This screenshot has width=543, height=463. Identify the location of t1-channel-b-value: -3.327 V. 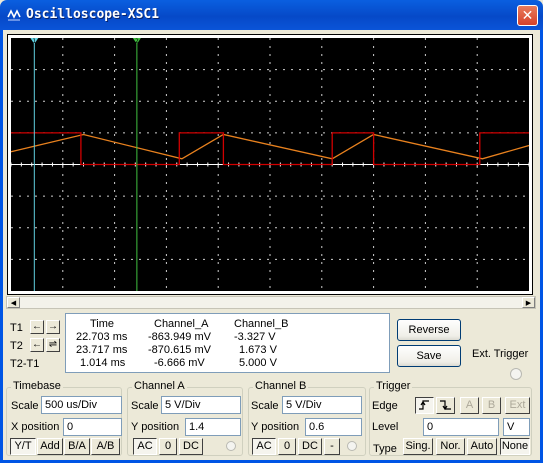
(255, 337).